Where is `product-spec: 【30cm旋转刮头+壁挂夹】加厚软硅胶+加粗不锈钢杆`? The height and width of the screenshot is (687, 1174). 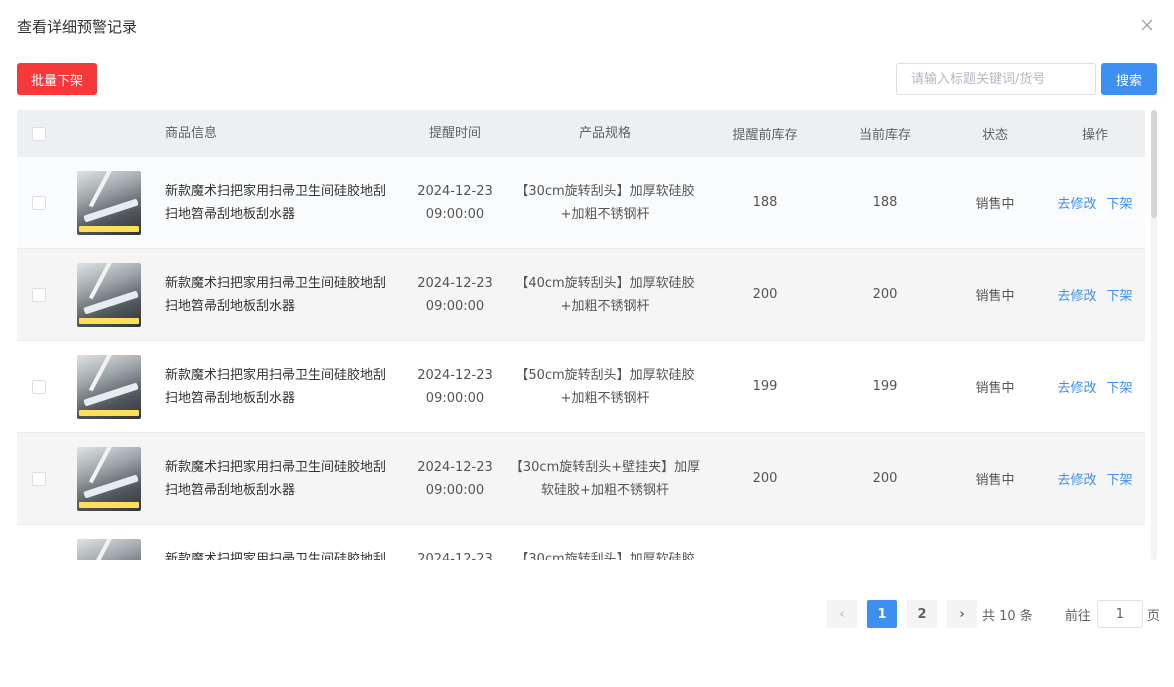 product-spec: 【30cm旋转刮头+壁挂夹】加厚软硅胶+加粗不锈钢杆 is located at coordinates (605, 478).